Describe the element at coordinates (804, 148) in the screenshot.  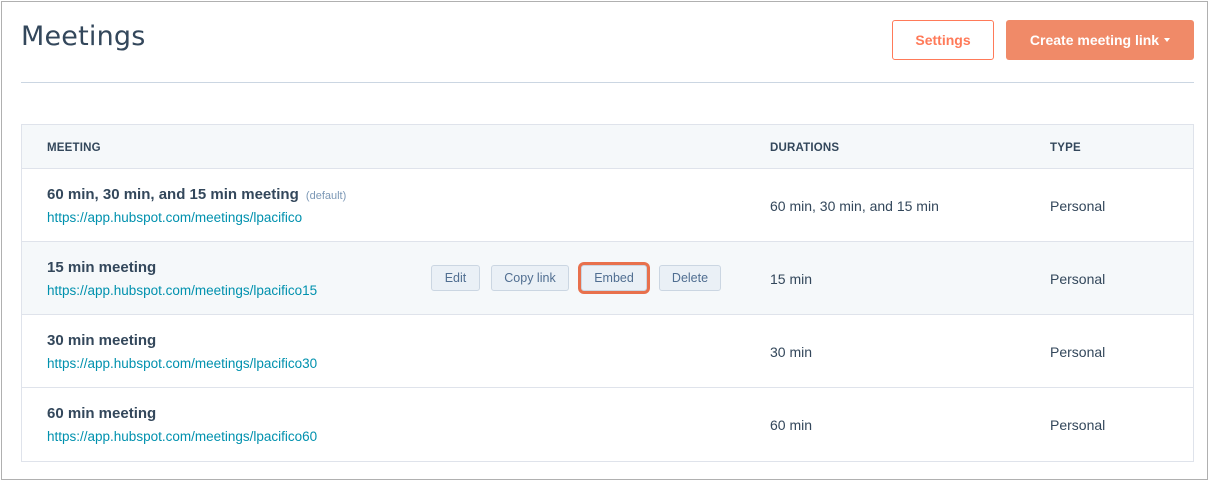
I see `column-header-durations: DURATIONS` at that location.